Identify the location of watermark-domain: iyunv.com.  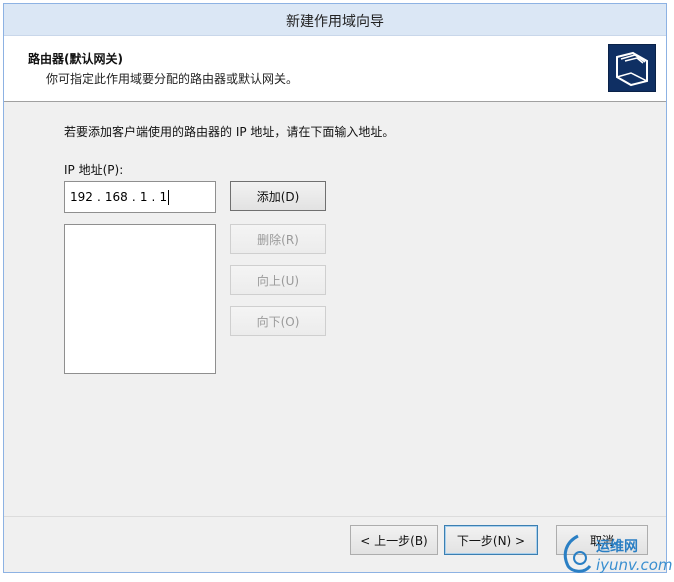
(634, 565).